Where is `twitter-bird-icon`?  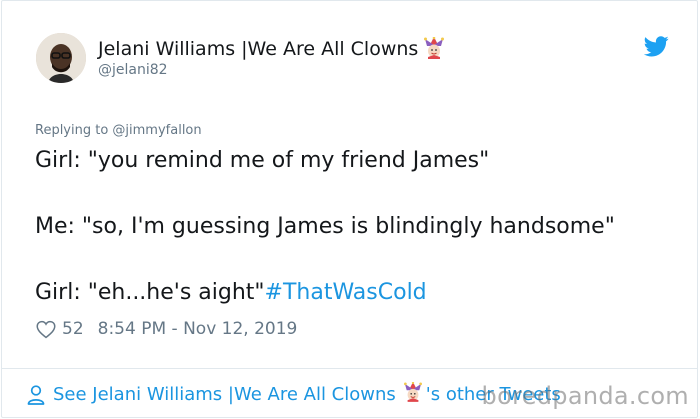
twitter-bird-icon is located at coordinates (656, 46).